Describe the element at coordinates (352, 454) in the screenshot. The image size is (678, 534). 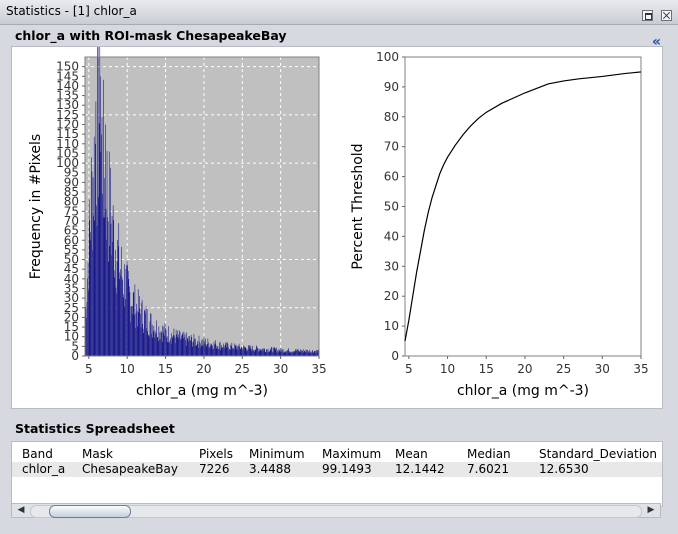
I see `col-header-maximum: Maximum` at that location.